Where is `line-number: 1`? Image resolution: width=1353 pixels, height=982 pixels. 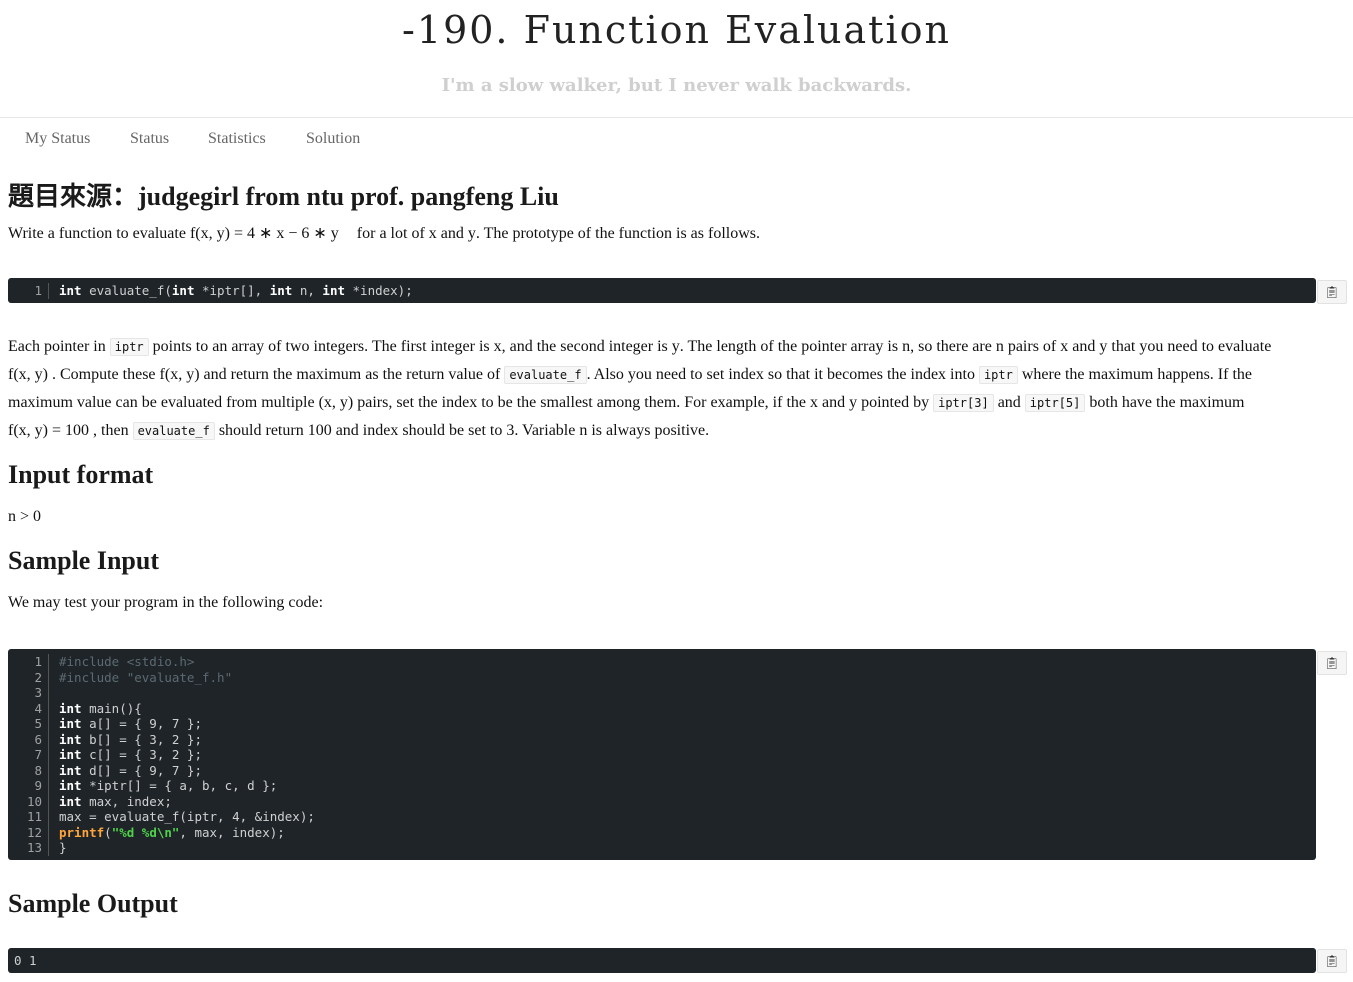
line-number: 1 is located at coordinates (28, 662).